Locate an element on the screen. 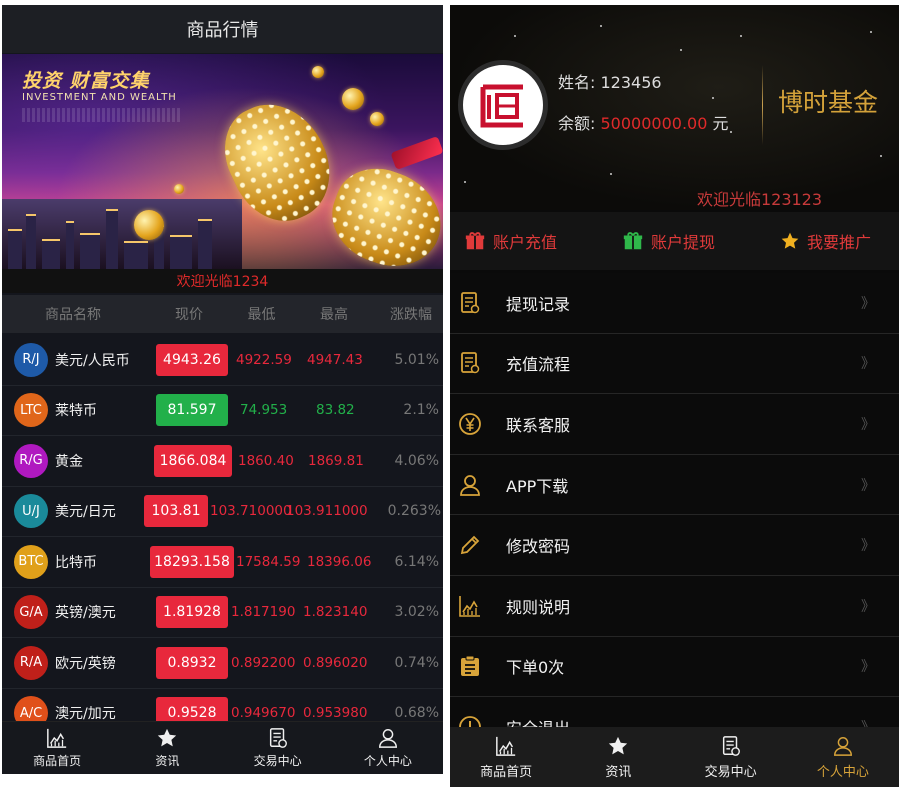  column-header: 涨跌幅 is located at coordinates (411, 315).